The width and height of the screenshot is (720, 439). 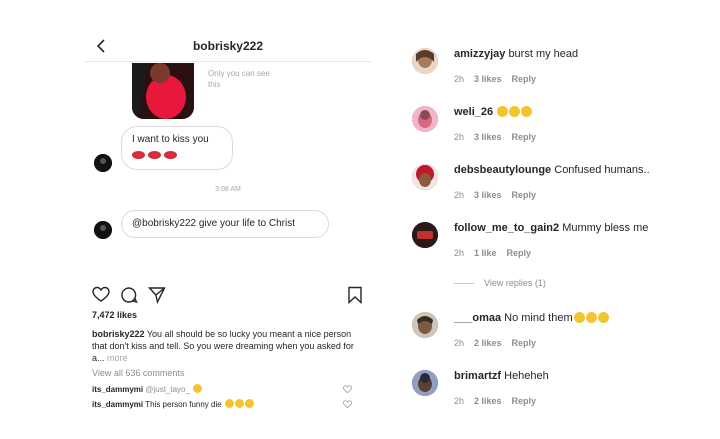 What do you see at coordinates (515, 283) in the screenshot?
I see `view-replies-label: View replies (1)` at bounding box center [515, 283].